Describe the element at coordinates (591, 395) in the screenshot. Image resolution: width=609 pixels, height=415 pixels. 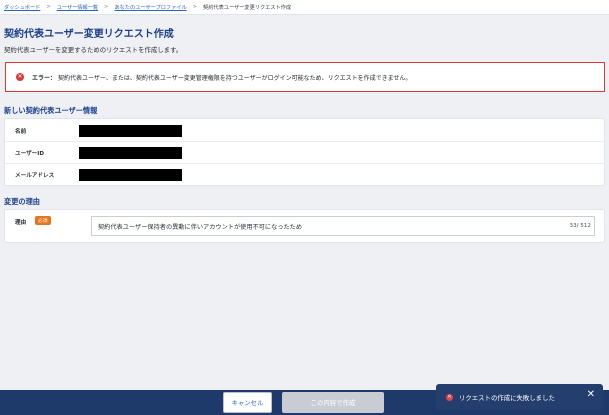
I see `close-icon: ✕` at that location.